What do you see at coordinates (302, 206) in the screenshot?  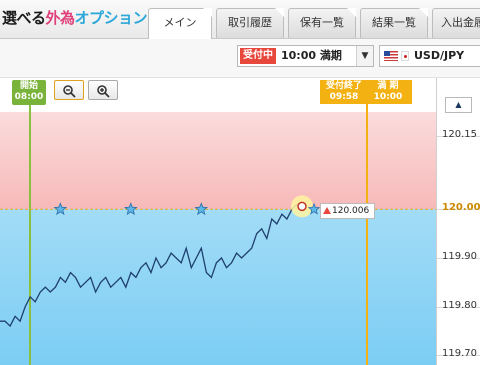 I see `current-point-marker` at bounding box center [302, 206].